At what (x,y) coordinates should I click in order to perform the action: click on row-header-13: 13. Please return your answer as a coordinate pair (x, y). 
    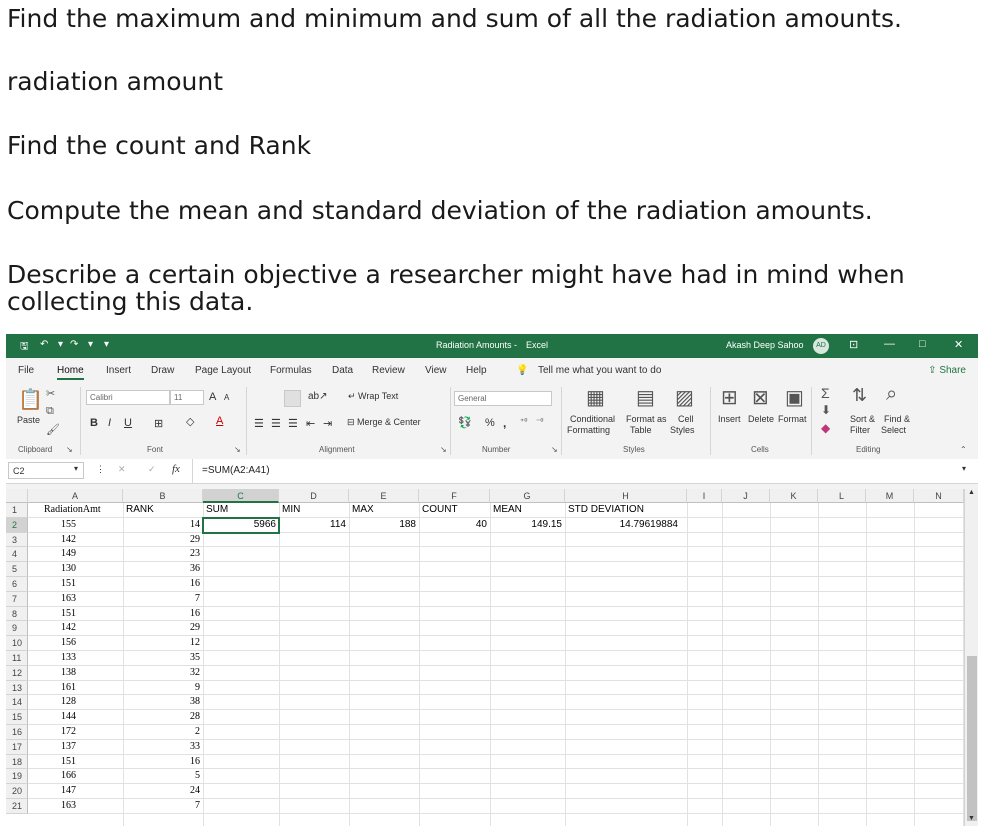
    Looking at the image, I should click on (17, 688).